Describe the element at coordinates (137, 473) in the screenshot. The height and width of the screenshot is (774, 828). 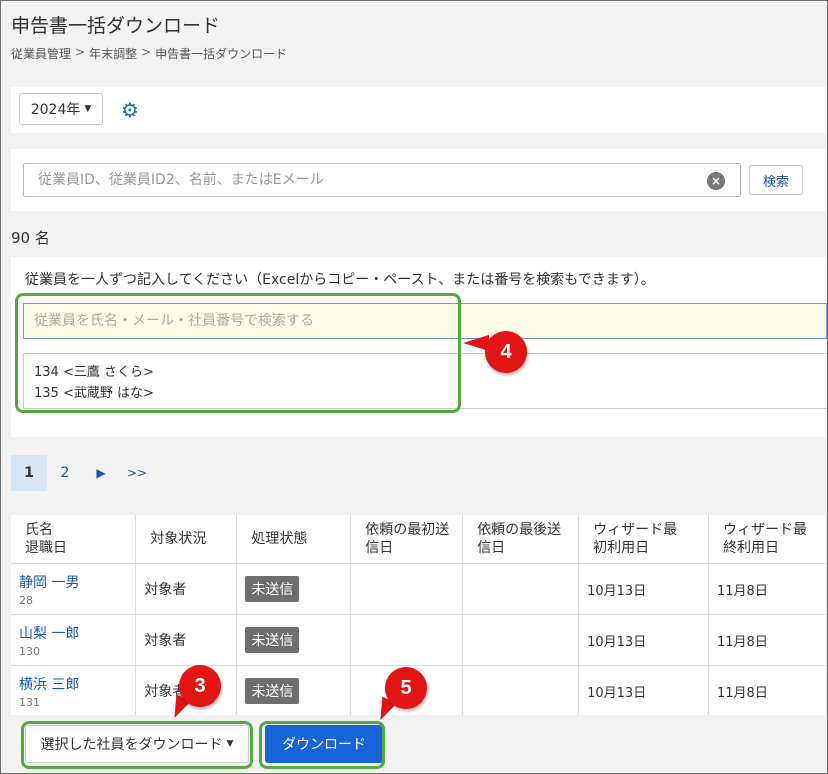
I see `last-page-button: >>` at that location.